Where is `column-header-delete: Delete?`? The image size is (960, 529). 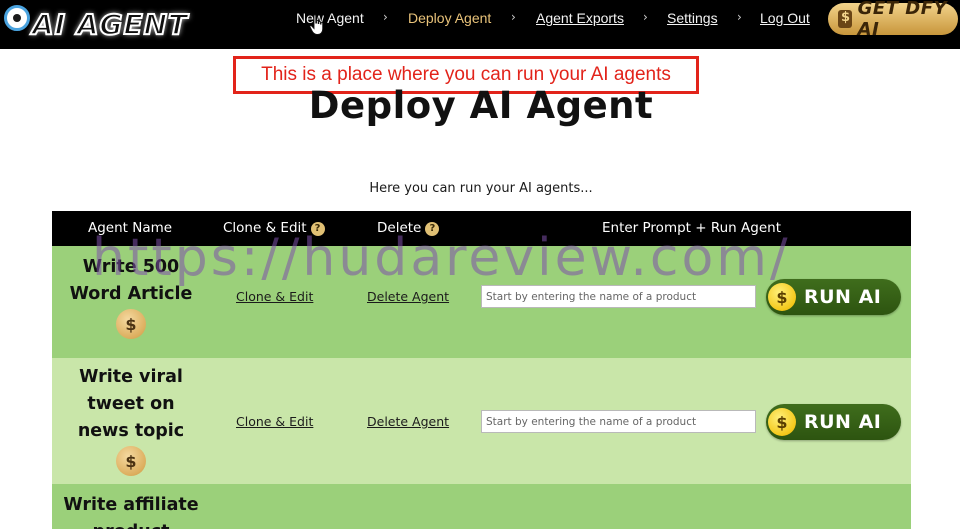
column-header-delete: Delete? is located at coordinates (408, 228).